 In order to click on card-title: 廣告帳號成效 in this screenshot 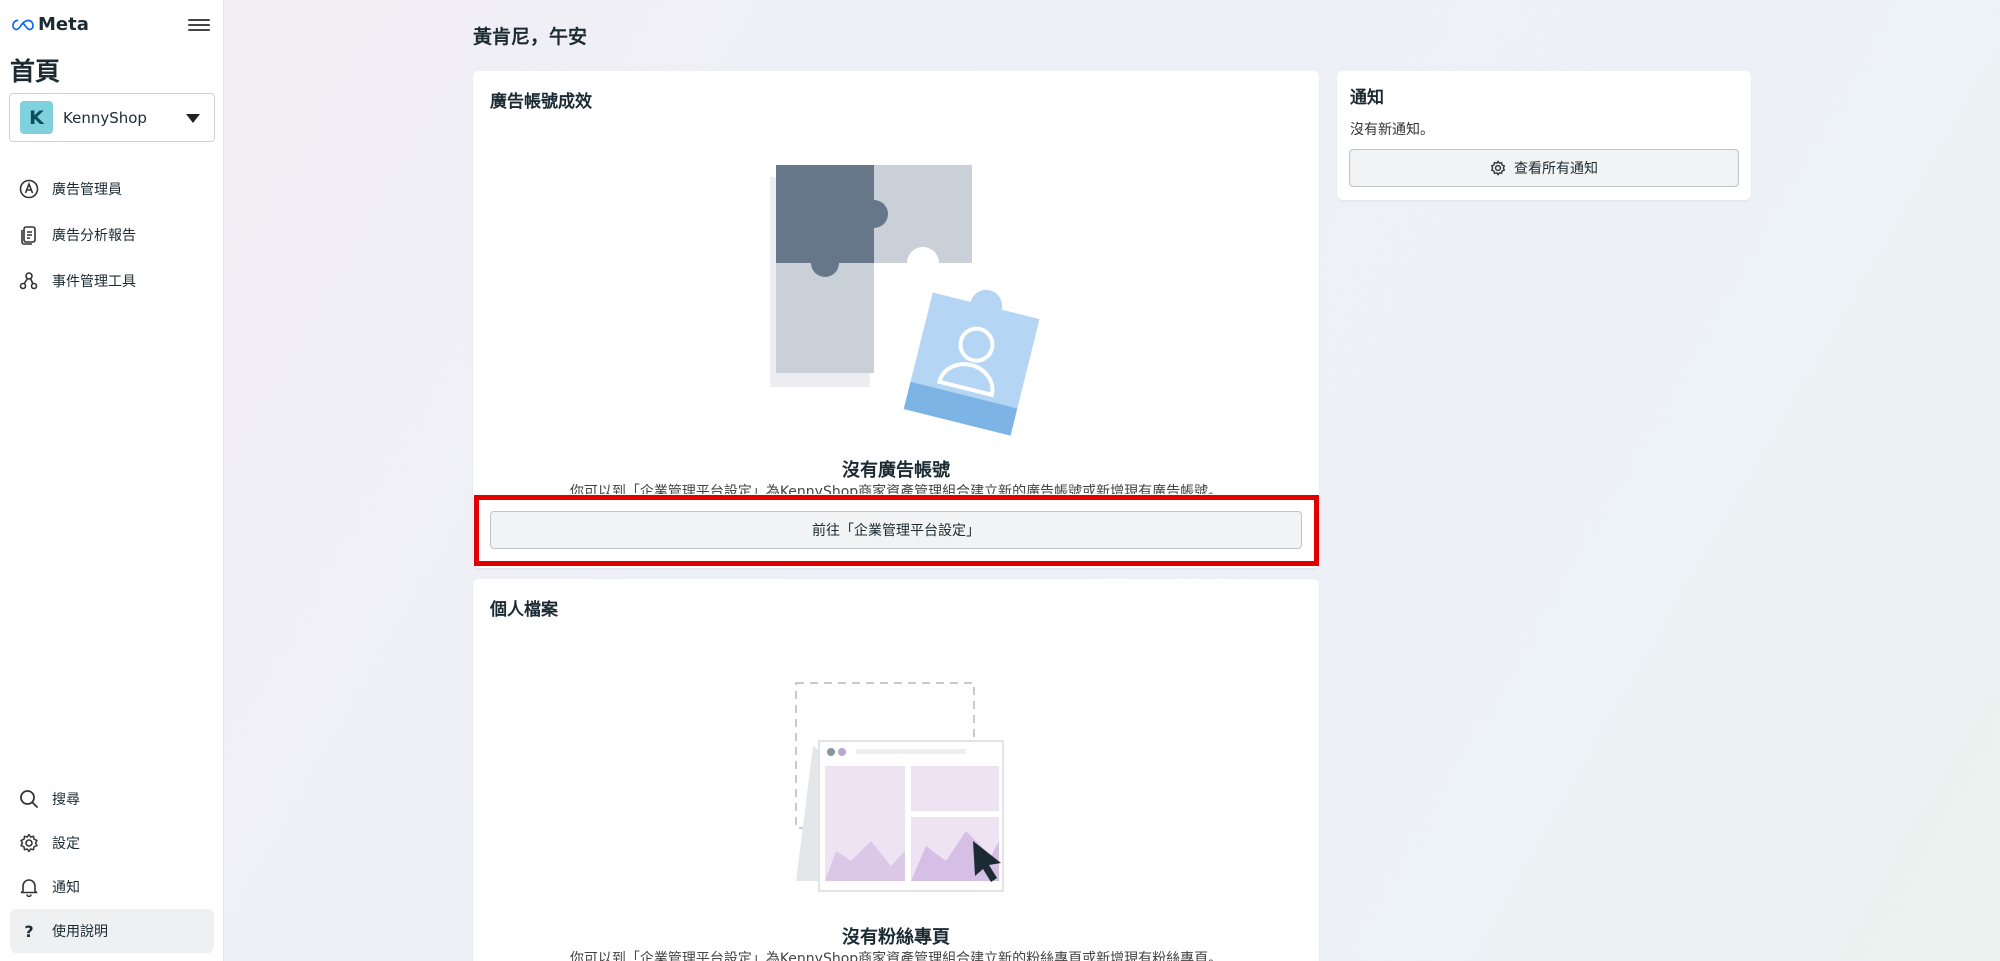, I will do `click(541, 102)`.